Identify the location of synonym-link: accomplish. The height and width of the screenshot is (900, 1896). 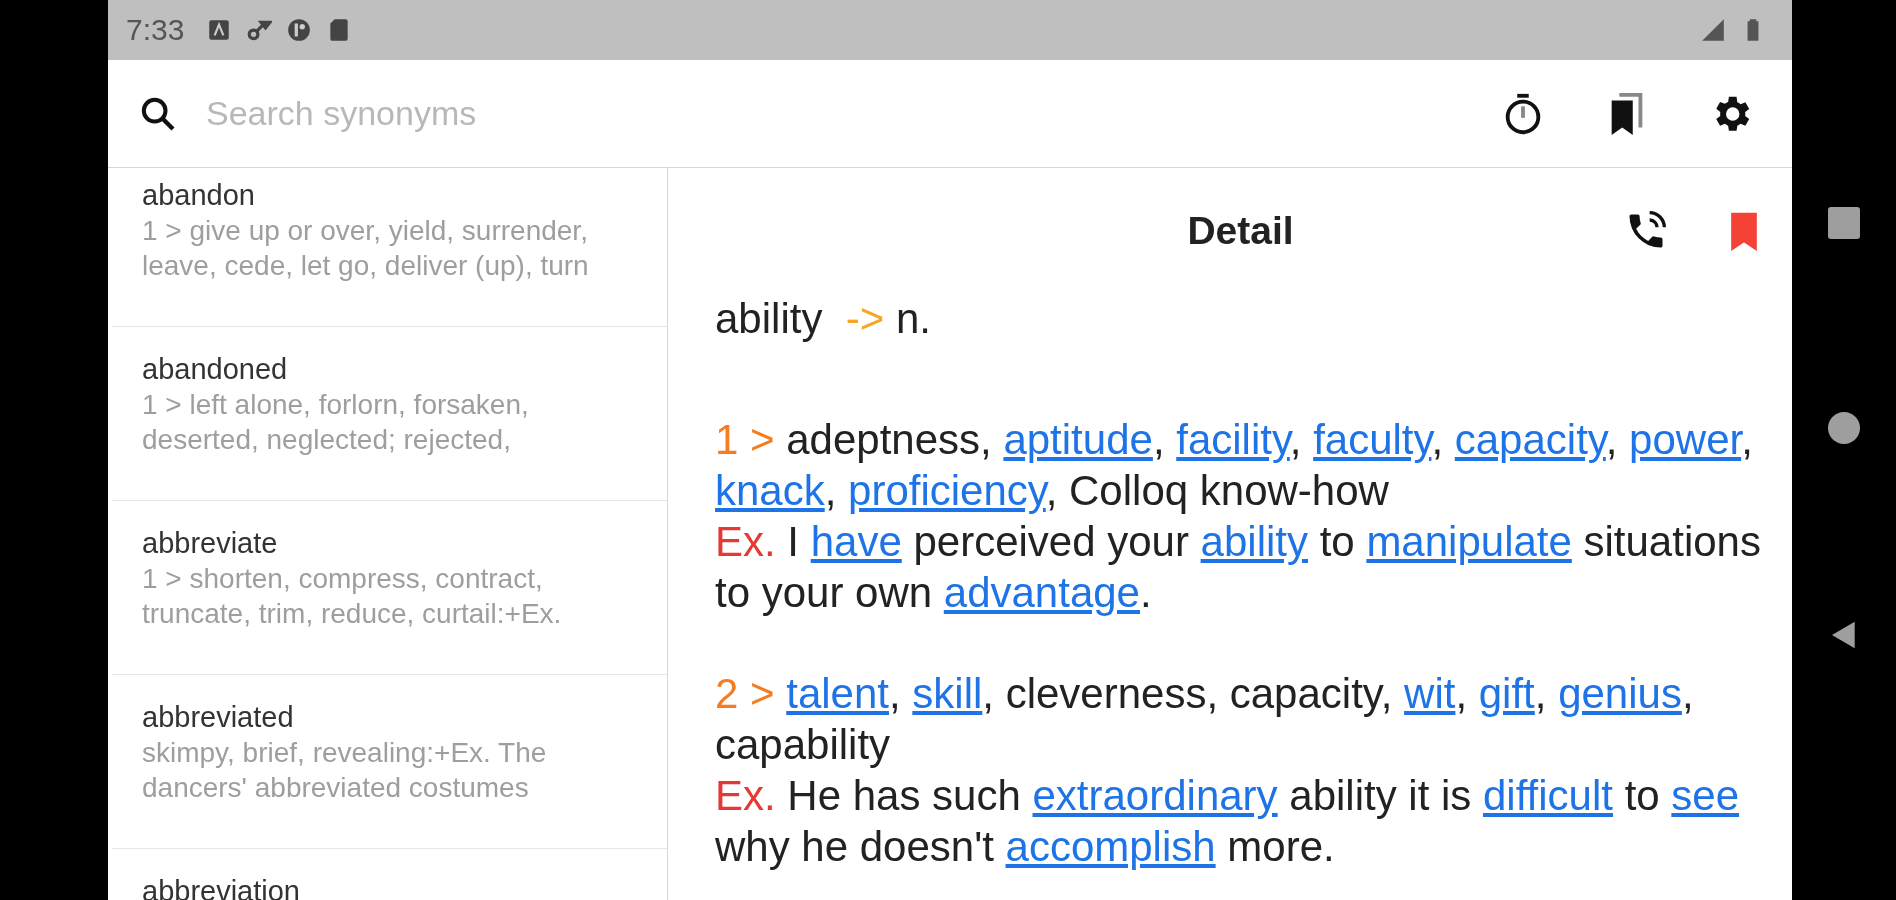
(1110, 846).